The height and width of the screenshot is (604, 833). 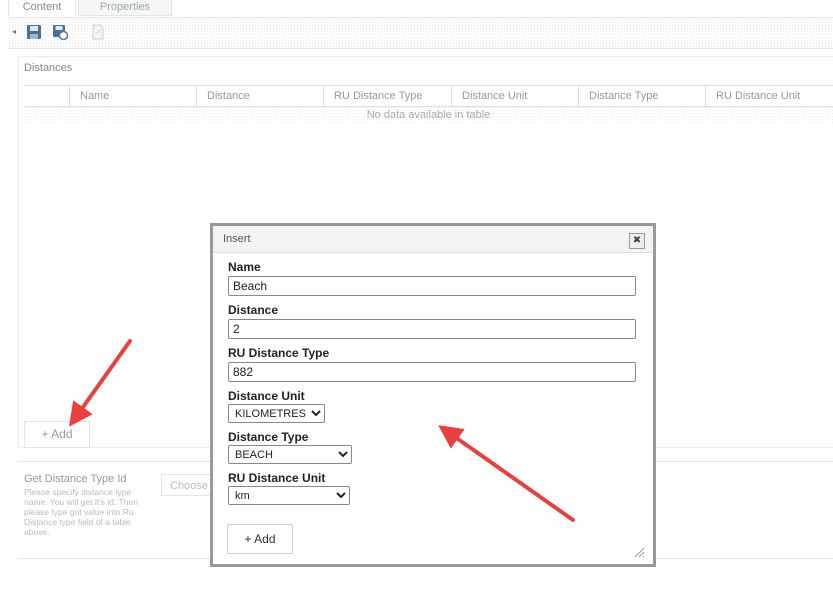 What do you see at coordinates (433, 239) in the screenshot?
I see `dialog-header: Insert ✖` at bounding box center [433, 239].